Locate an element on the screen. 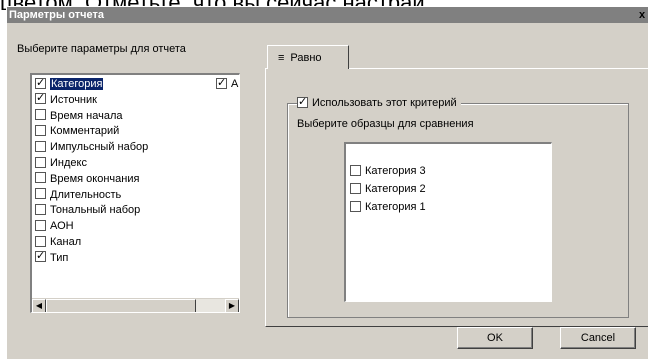  parameter-label: АОН is located at coordinates (62, 226).